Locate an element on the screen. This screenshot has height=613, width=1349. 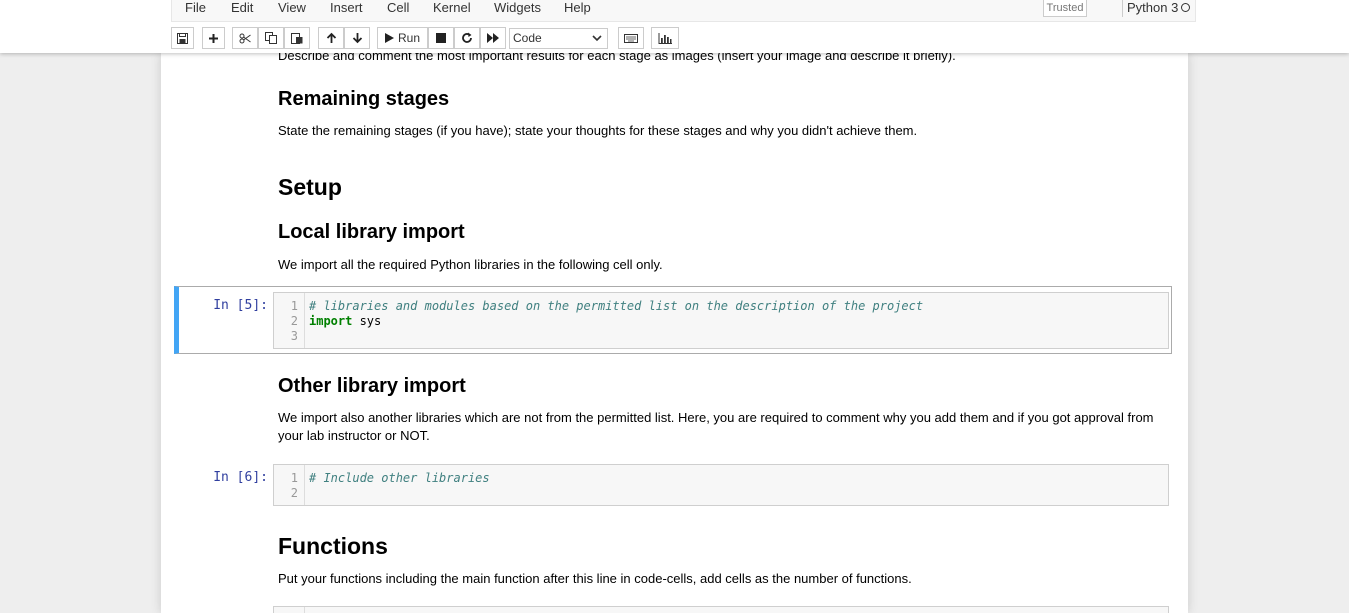
bar-chart-icon is located at coordinates (665, 38).